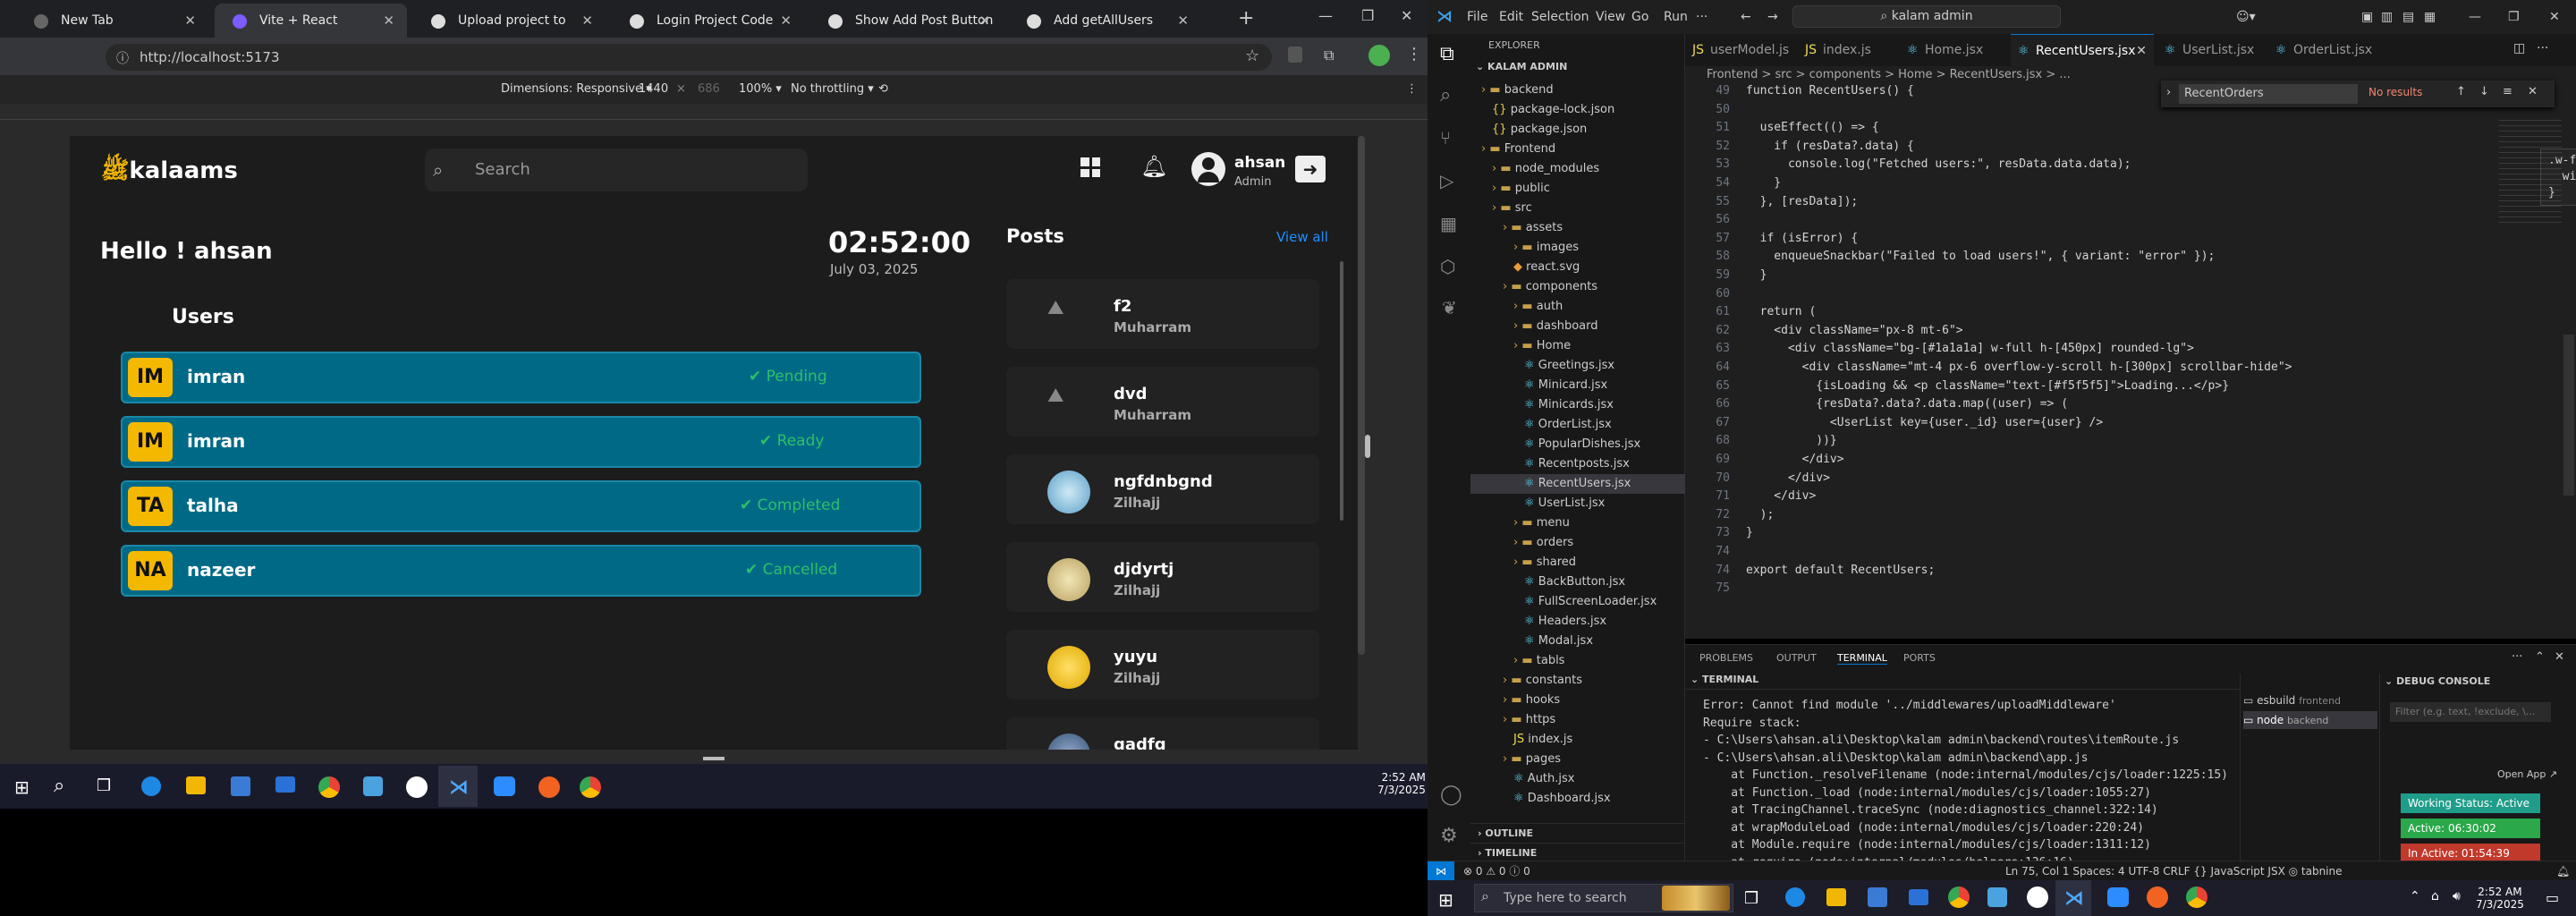  What do you see at coordinates (1451, 795) in the screenshot?
I see `account-icon: ◯` at bounding box center [1451, 795].